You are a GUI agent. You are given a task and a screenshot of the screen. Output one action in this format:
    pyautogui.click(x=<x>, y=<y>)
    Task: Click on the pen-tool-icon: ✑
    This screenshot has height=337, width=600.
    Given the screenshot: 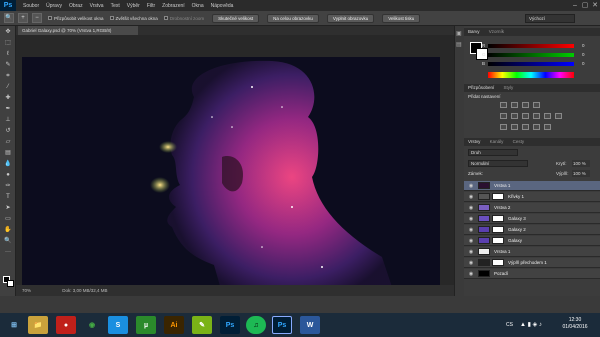 What is the action you would take?
    pyautogui.click(x=8, y=186)
    